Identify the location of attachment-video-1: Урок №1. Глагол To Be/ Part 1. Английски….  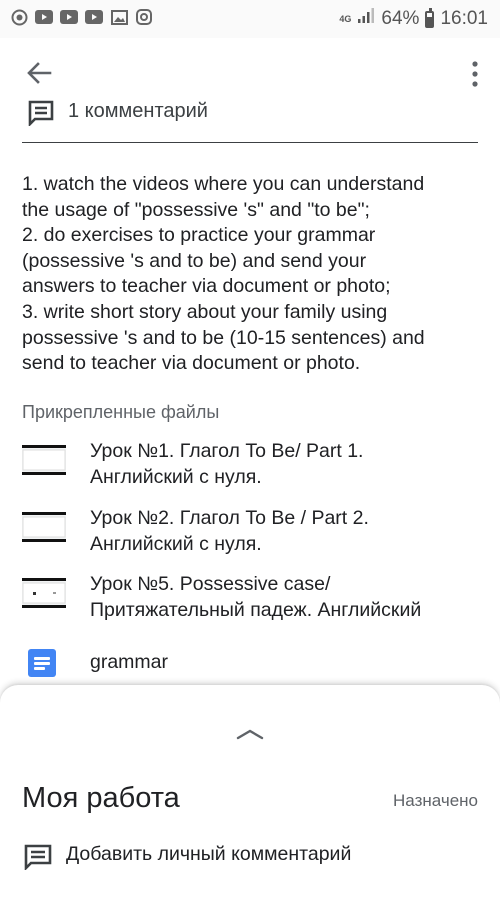
(252, 467).